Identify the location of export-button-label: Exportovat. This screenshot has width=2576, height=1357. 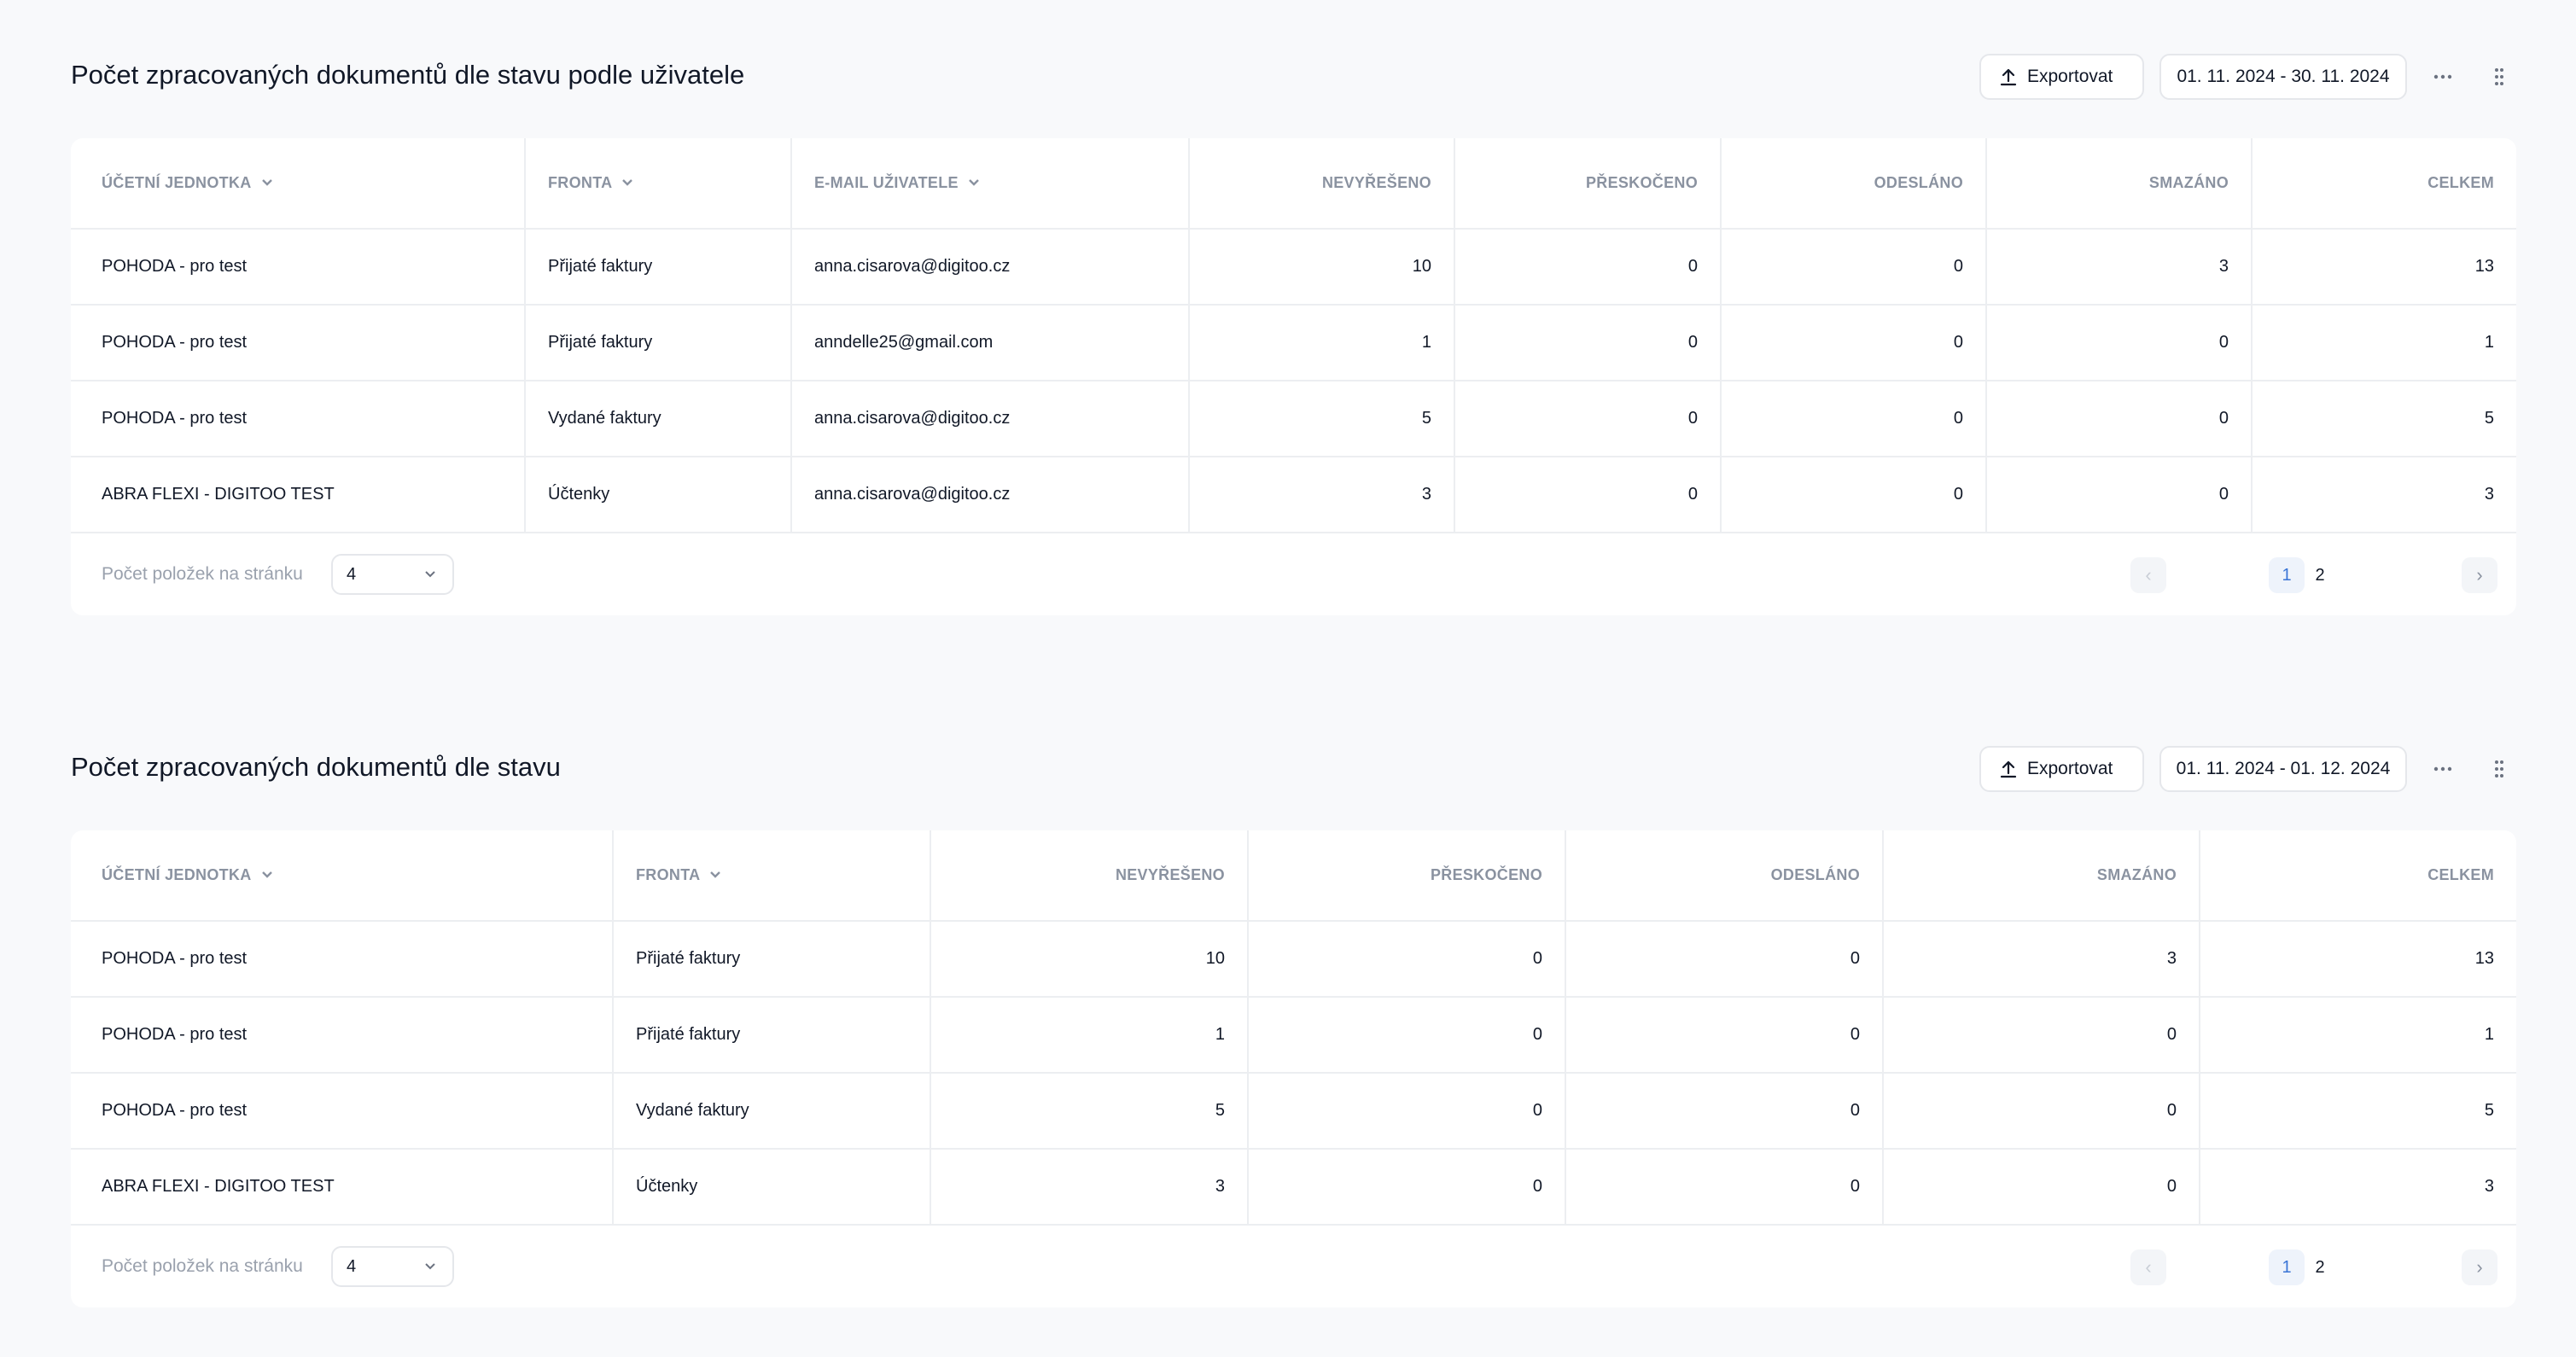
(2070, 768).